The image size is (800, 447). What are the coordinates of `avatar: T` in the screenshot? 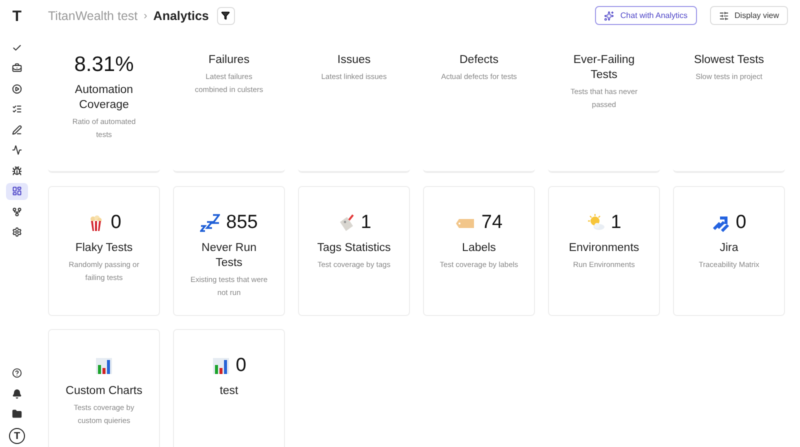 It's located at (17, 436).